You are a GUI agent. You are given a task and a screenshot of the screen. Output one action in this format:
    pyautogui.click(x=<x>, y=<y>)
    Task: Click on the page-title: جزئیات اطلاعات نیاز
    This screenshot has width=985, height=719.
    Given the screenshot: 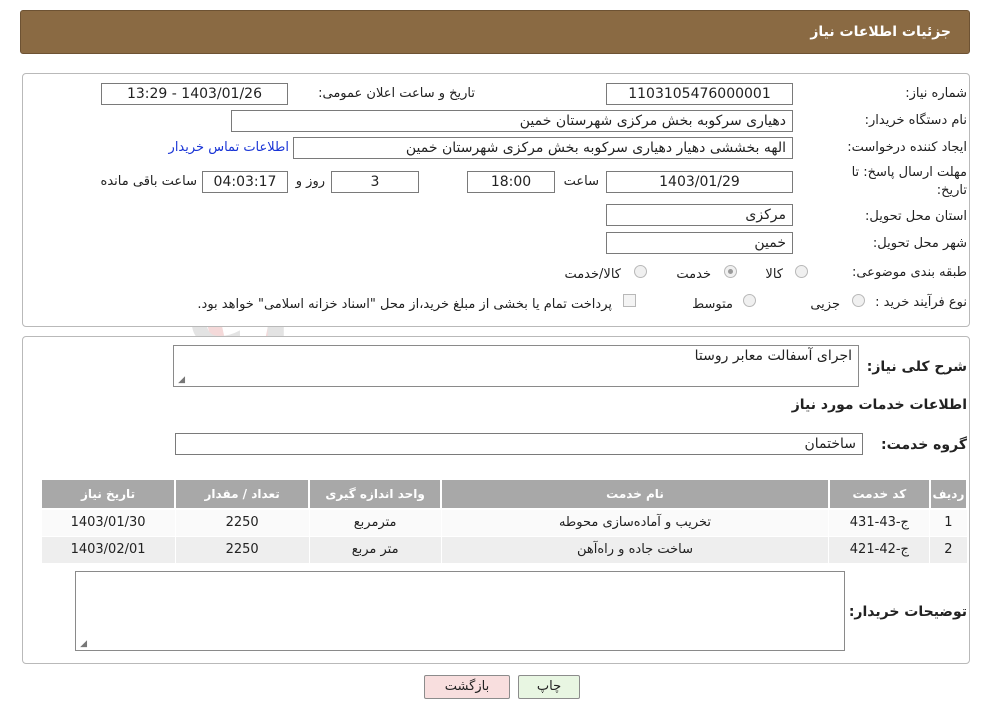 What is the action you would take?
    pyautogui.click(x=880, y=32)
    